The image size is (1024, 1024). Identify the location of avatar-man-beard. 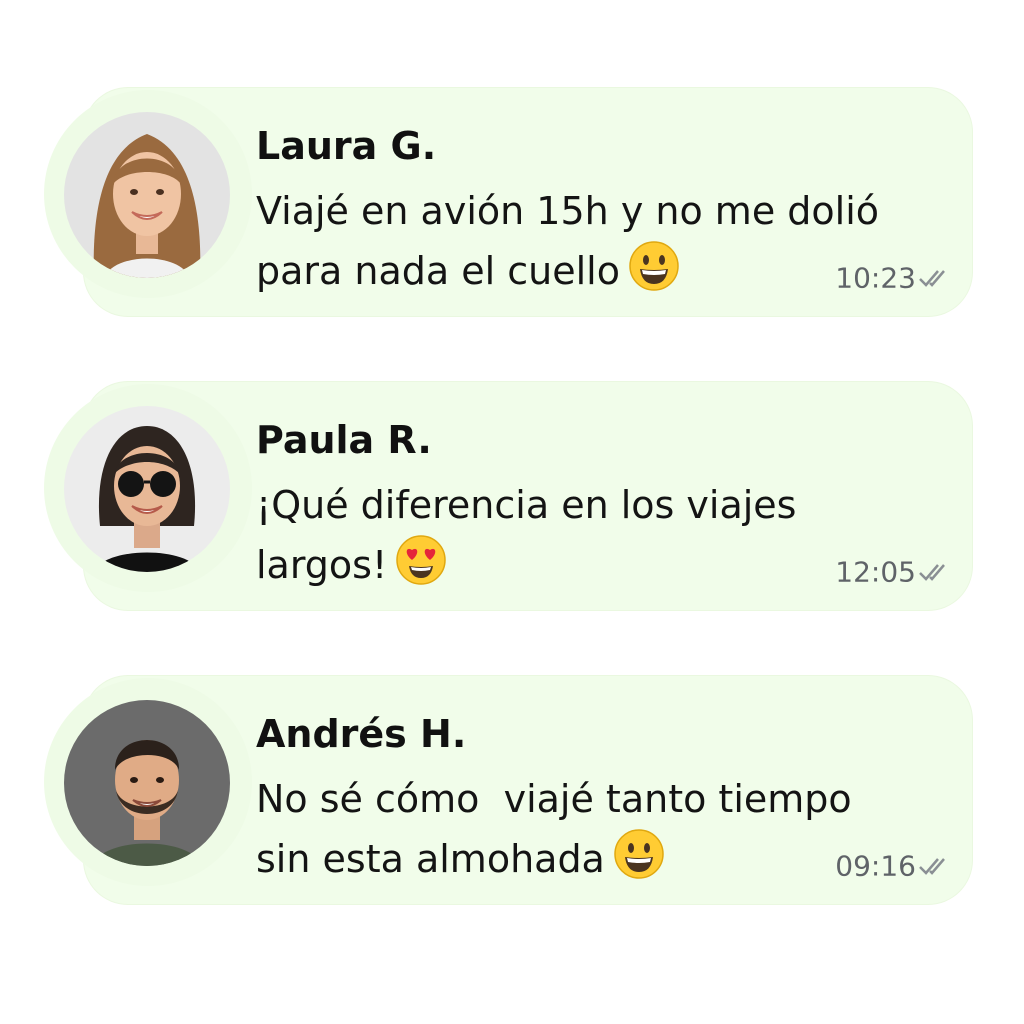
(147, 783).